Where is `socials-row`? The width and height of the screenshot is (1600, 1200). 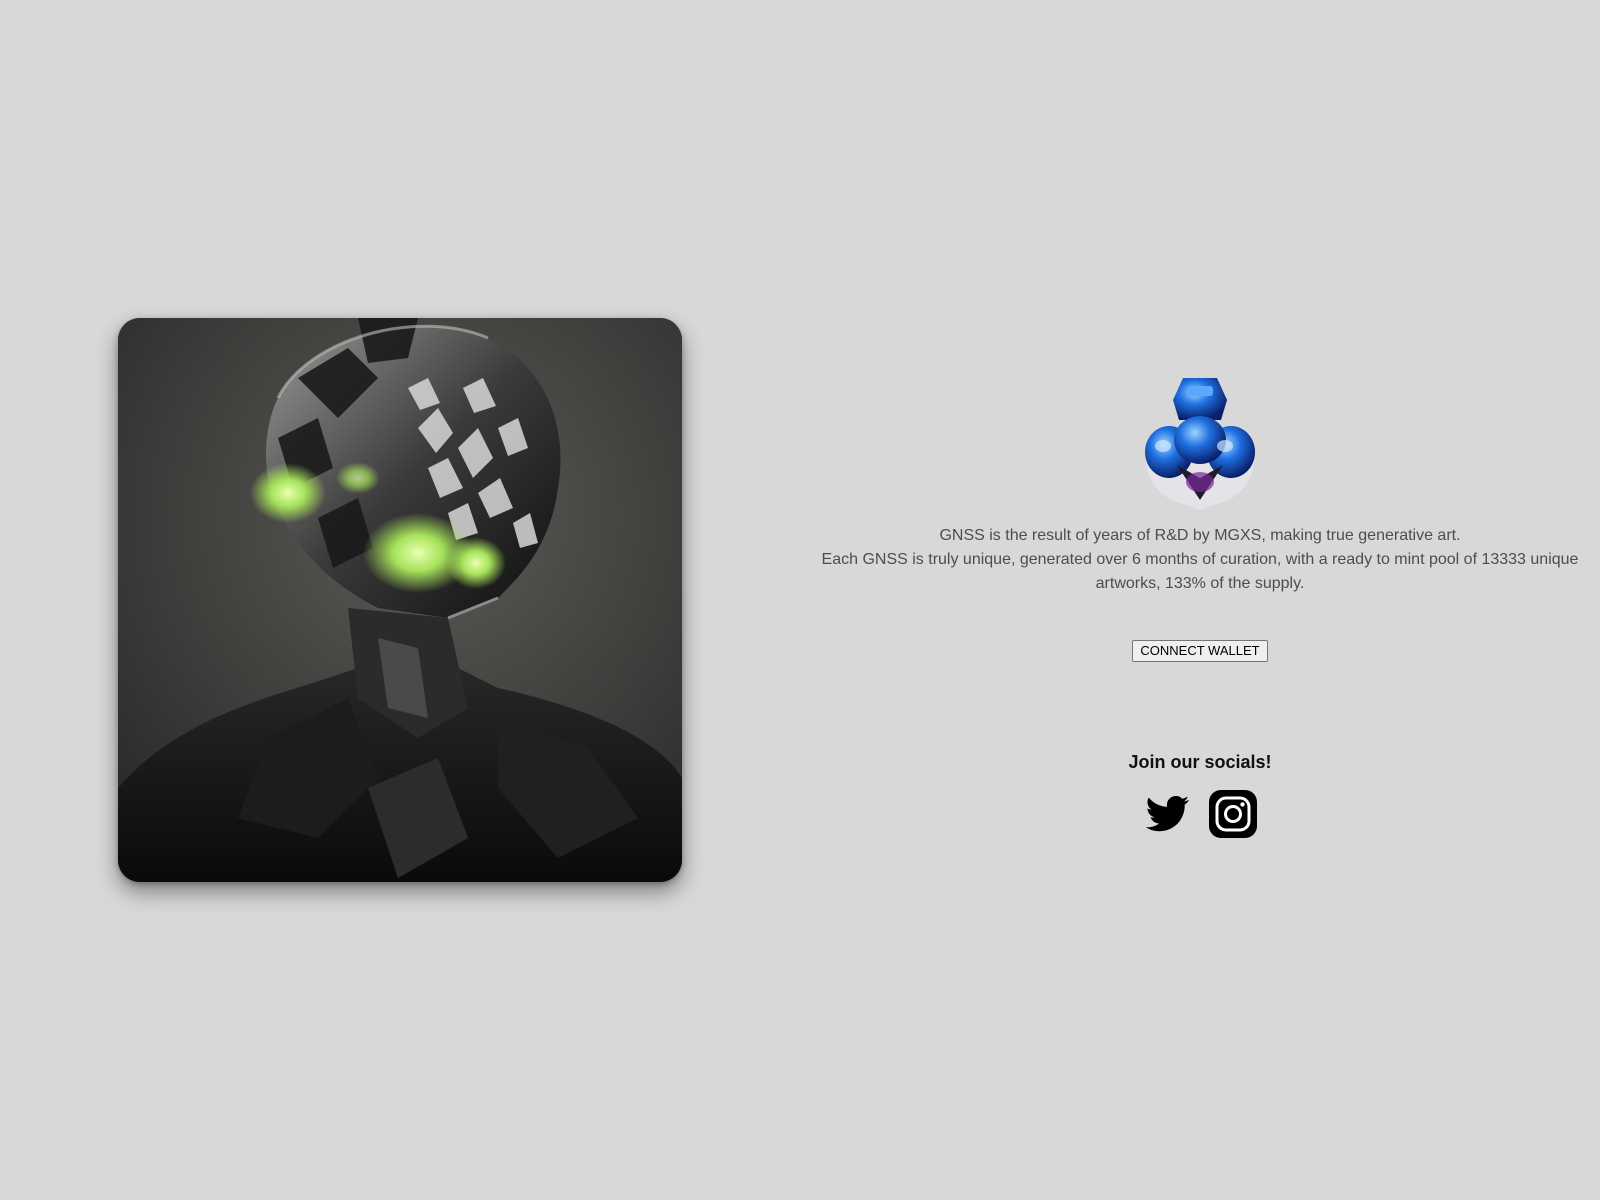 socials-row is located at coordinates (1200, 814).